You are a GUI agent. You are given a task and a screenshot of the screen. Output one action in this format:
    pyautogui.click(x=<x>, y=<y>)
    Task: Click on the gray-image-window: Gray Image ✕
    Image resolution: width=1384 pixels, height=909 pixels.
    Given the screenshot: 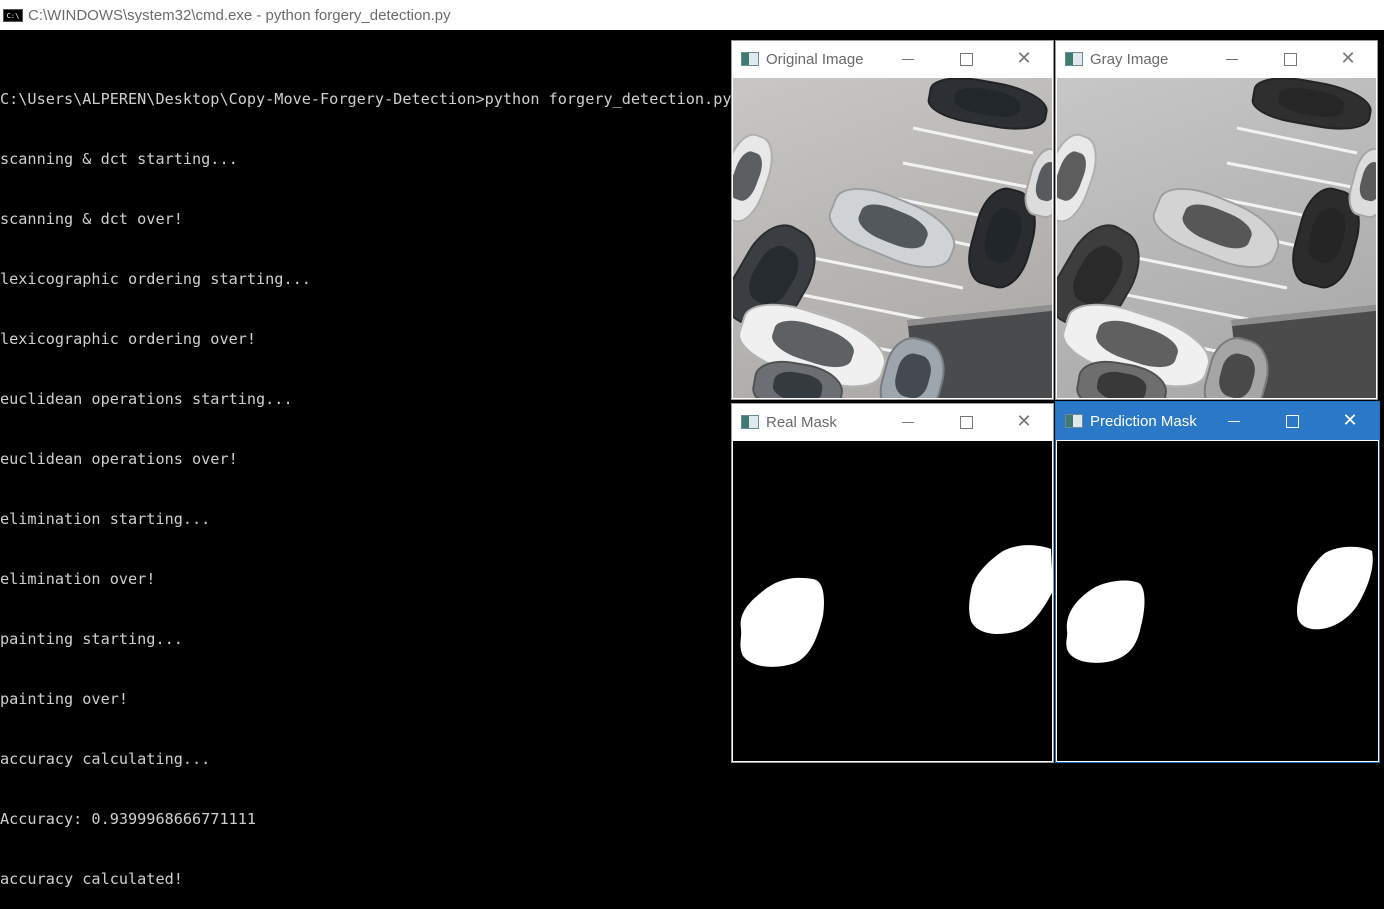 What is the action you would take?
    pyautogui.click(x=1216, y=220)
    